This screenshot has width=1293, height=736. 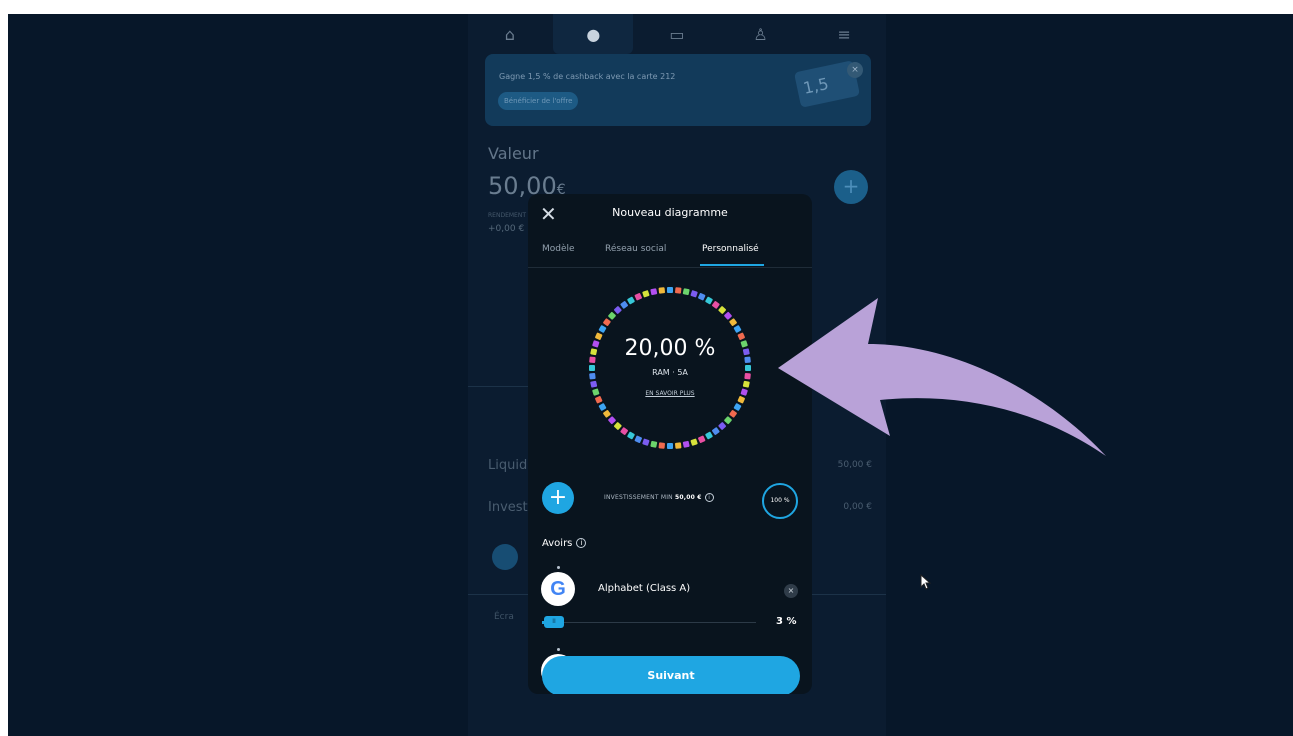 What do you see at coordinates (761, 34) in the screenshot?
I see `users-icon: ♙` at bounding box center [761, 34].